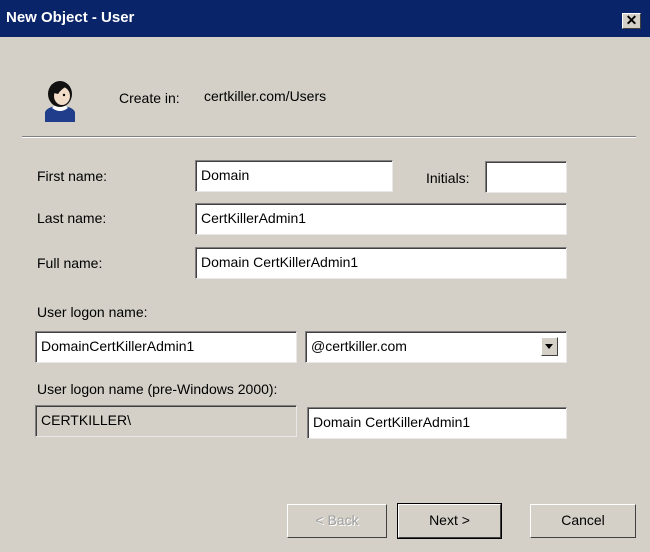 Image resolution: width=650 pixels, height=552 pixels. What do you see at coordinates (166, 347) in the screenshot?
I see `user-logon-field: DomainCertKillerAdmin1` at bounding box center [166, 347].